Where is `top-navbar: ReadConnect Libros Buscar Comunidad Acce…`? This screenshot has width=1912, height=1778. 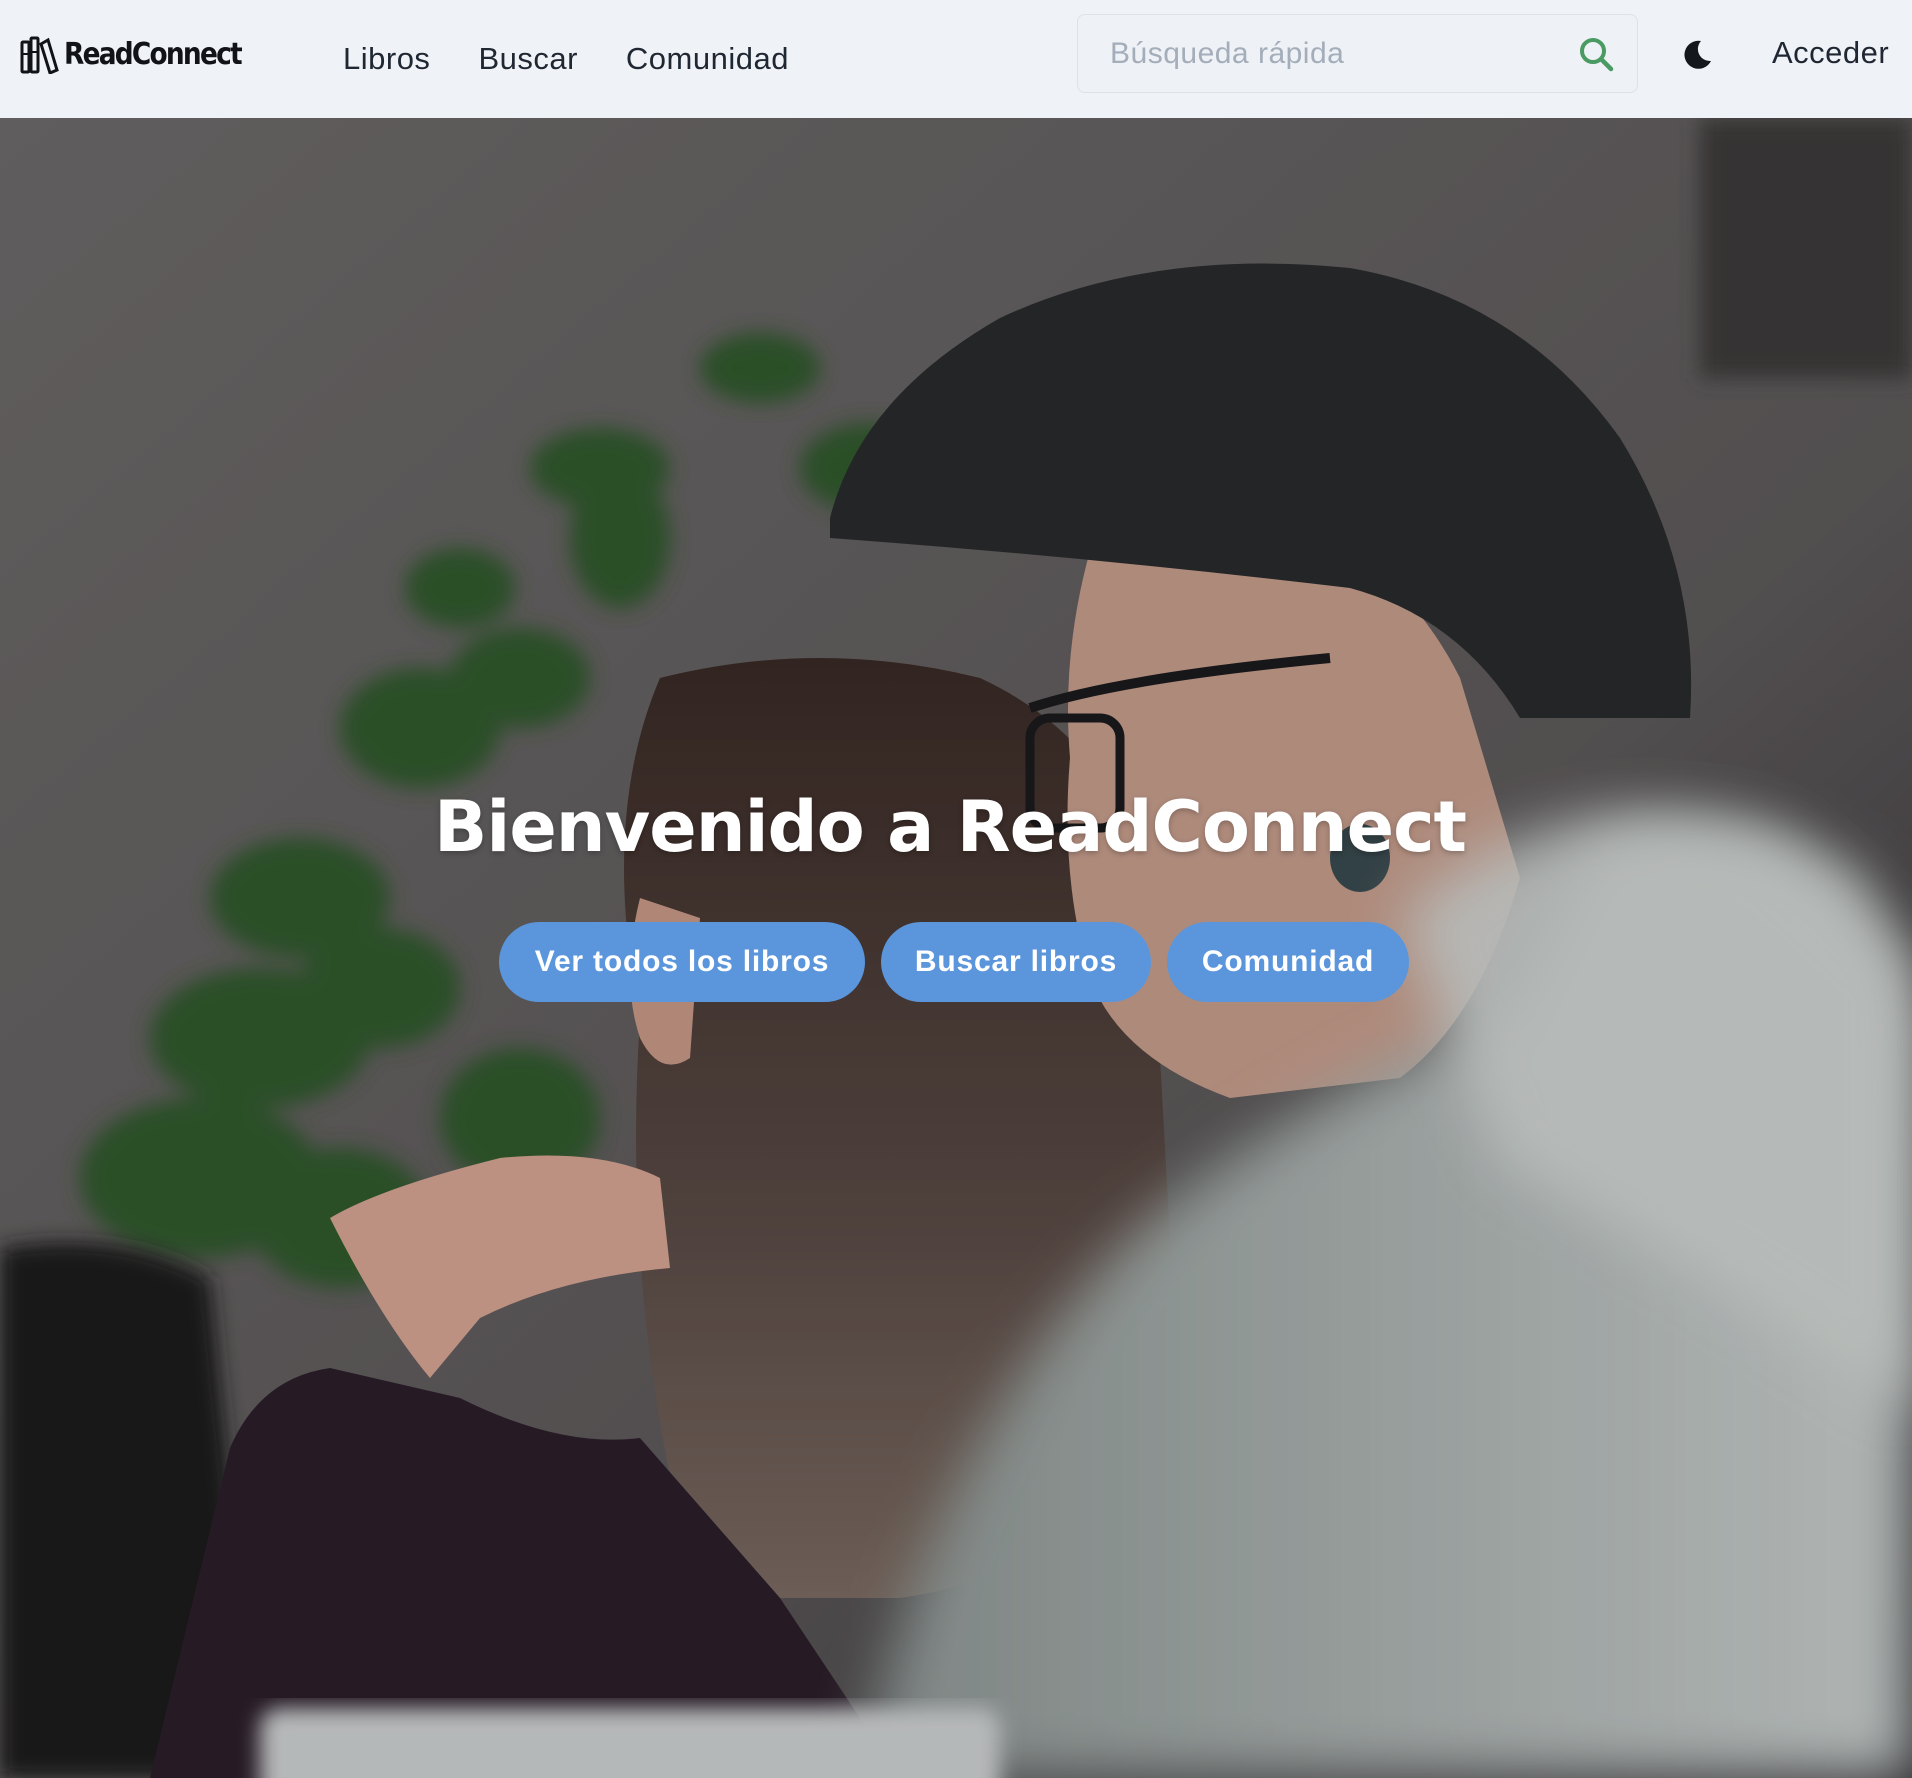
top-navbar: ReadConnect Libros Buscar Comunidad Acce… is located at coordinates (956, 59).